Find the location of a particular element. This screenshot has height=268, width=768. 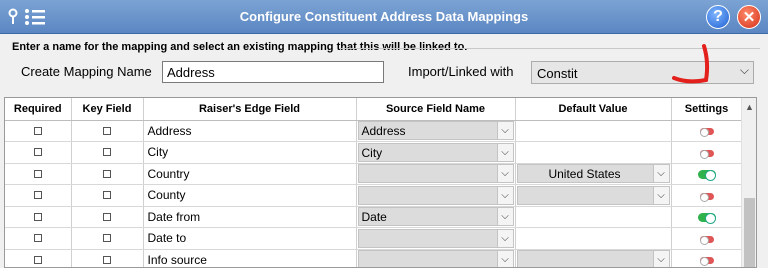

default-value-select: United States ⌵ is located at coordinates (593, 174).